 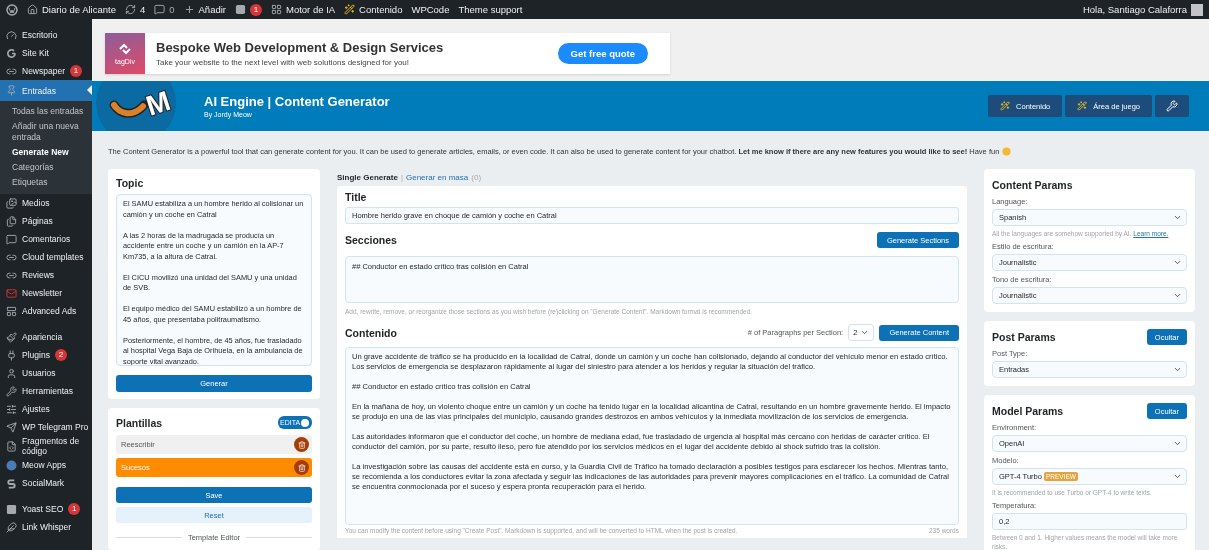 I want to click on wordpress-logo-icon, so click(x=12, y=9).